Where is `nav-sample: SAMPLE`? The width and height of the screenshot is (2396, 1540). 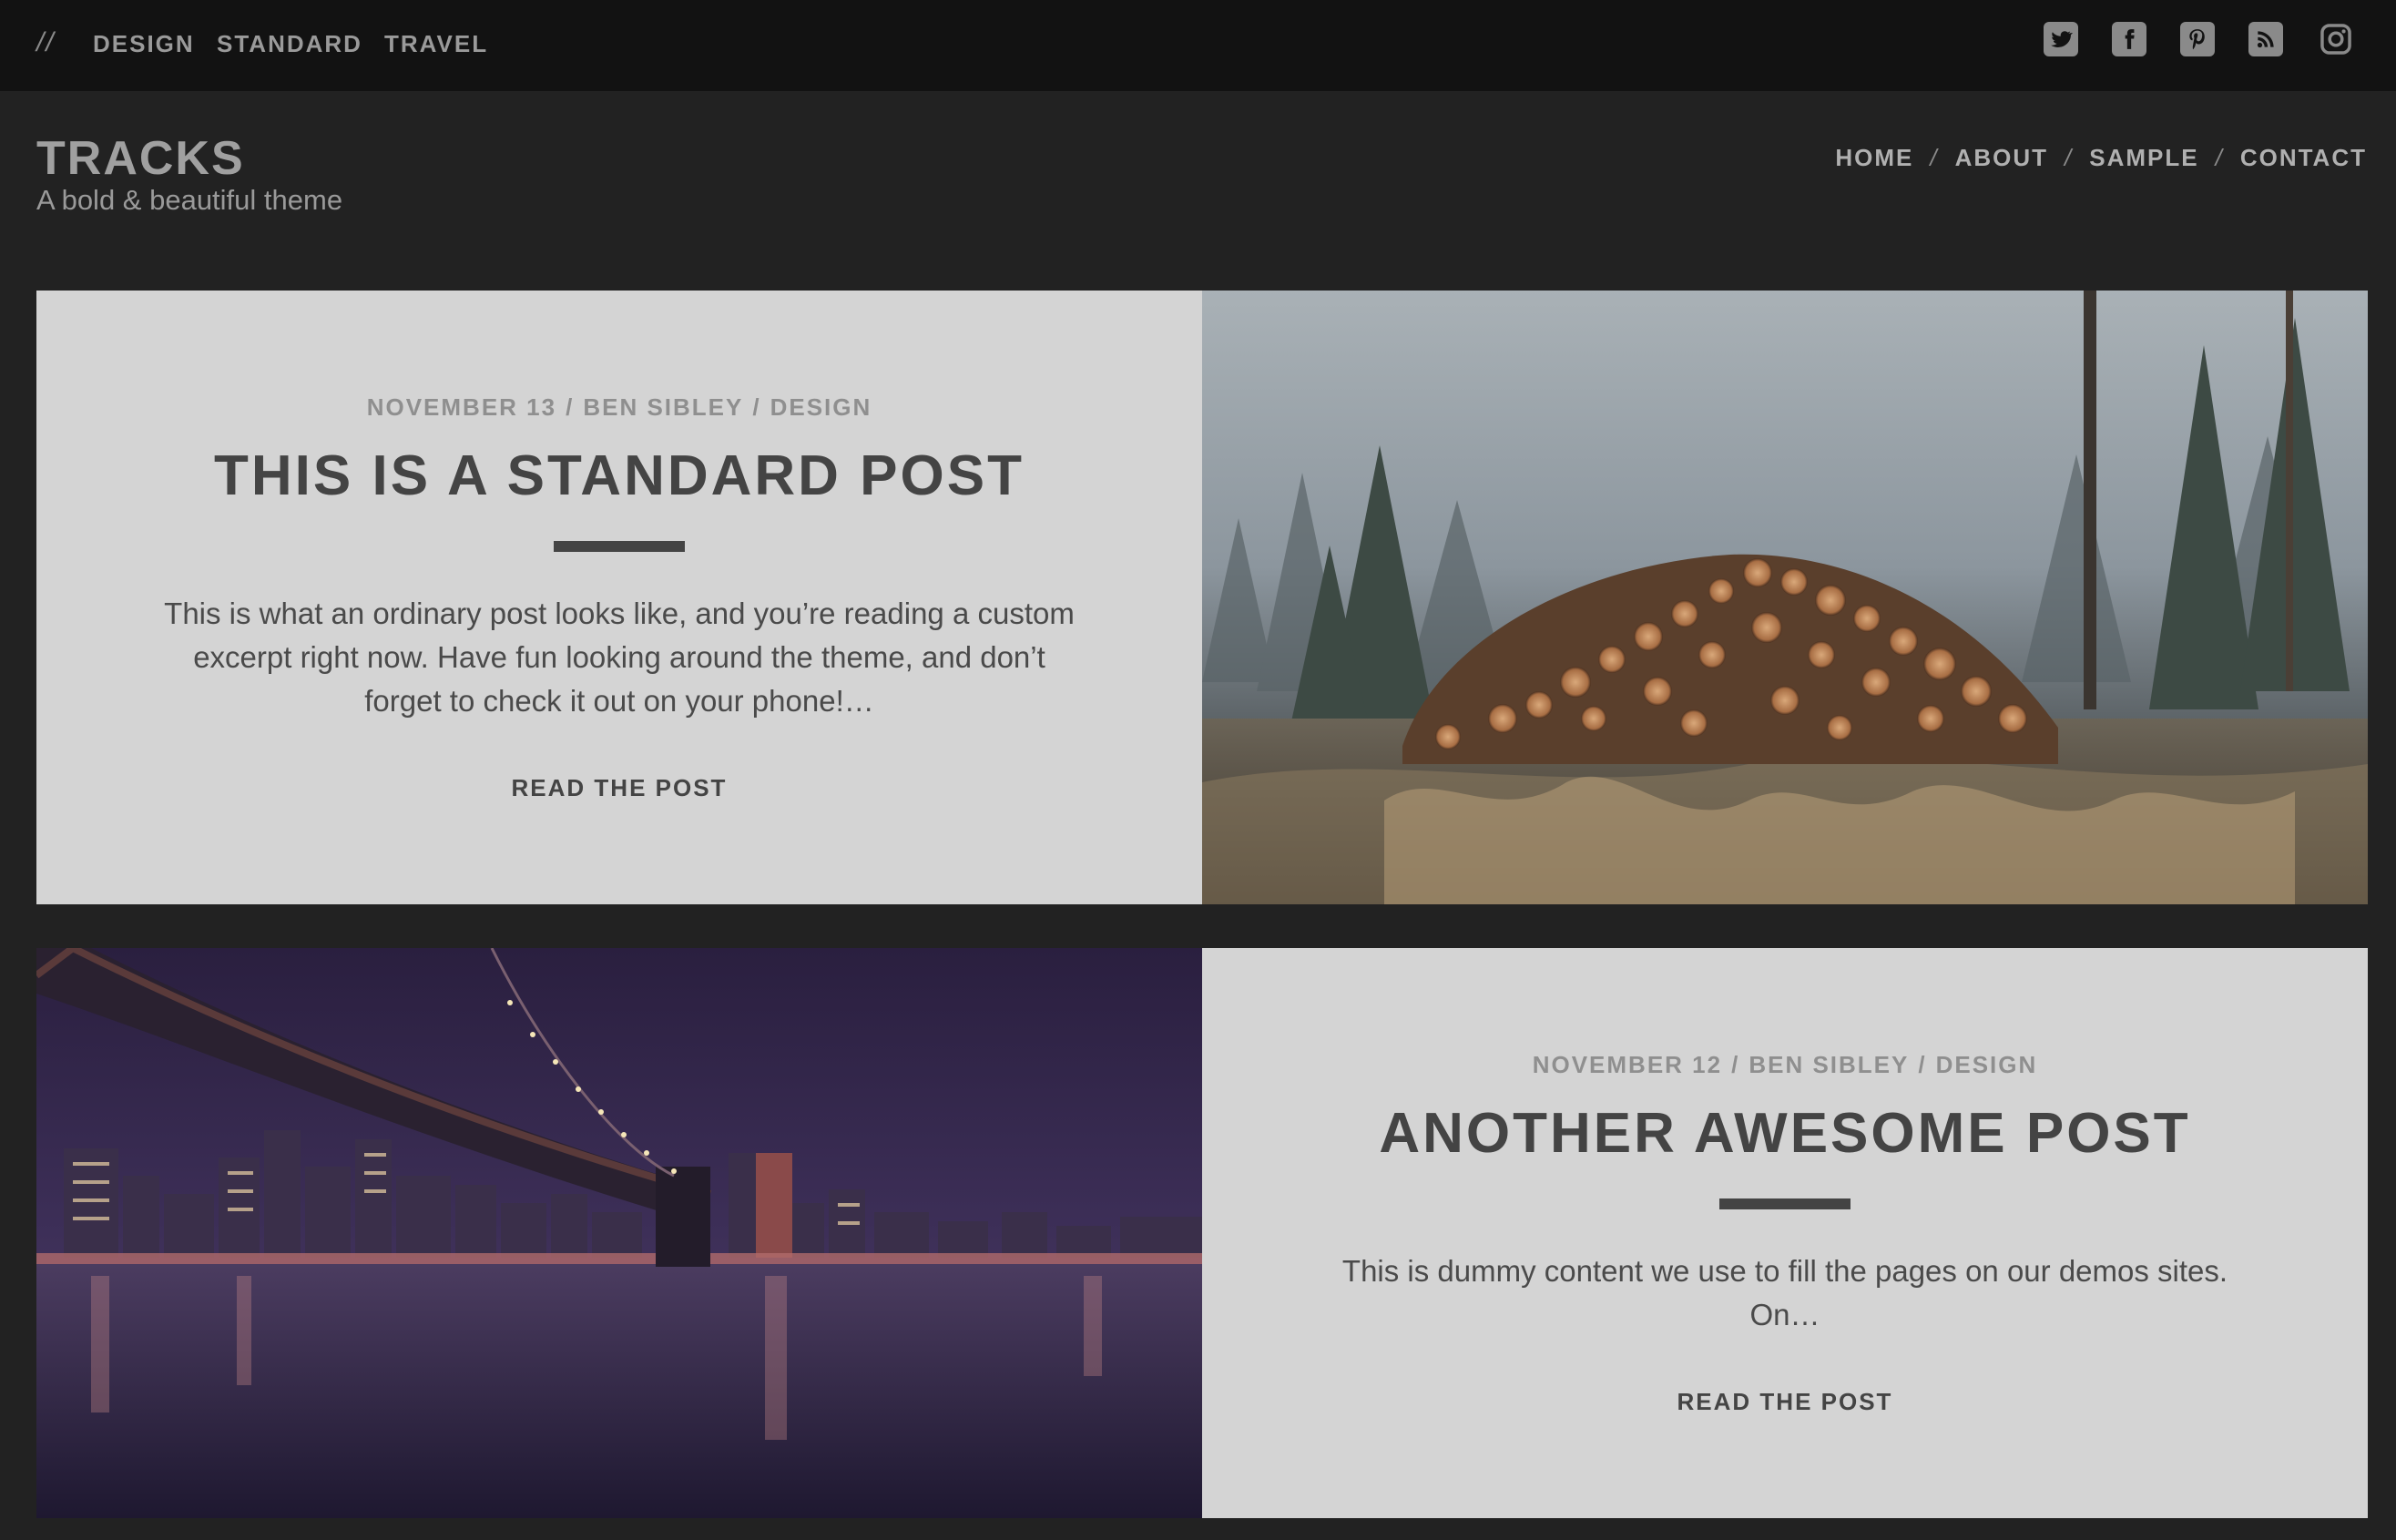 nav-sample: SAMPLE is located at coordinates (2143, 158).